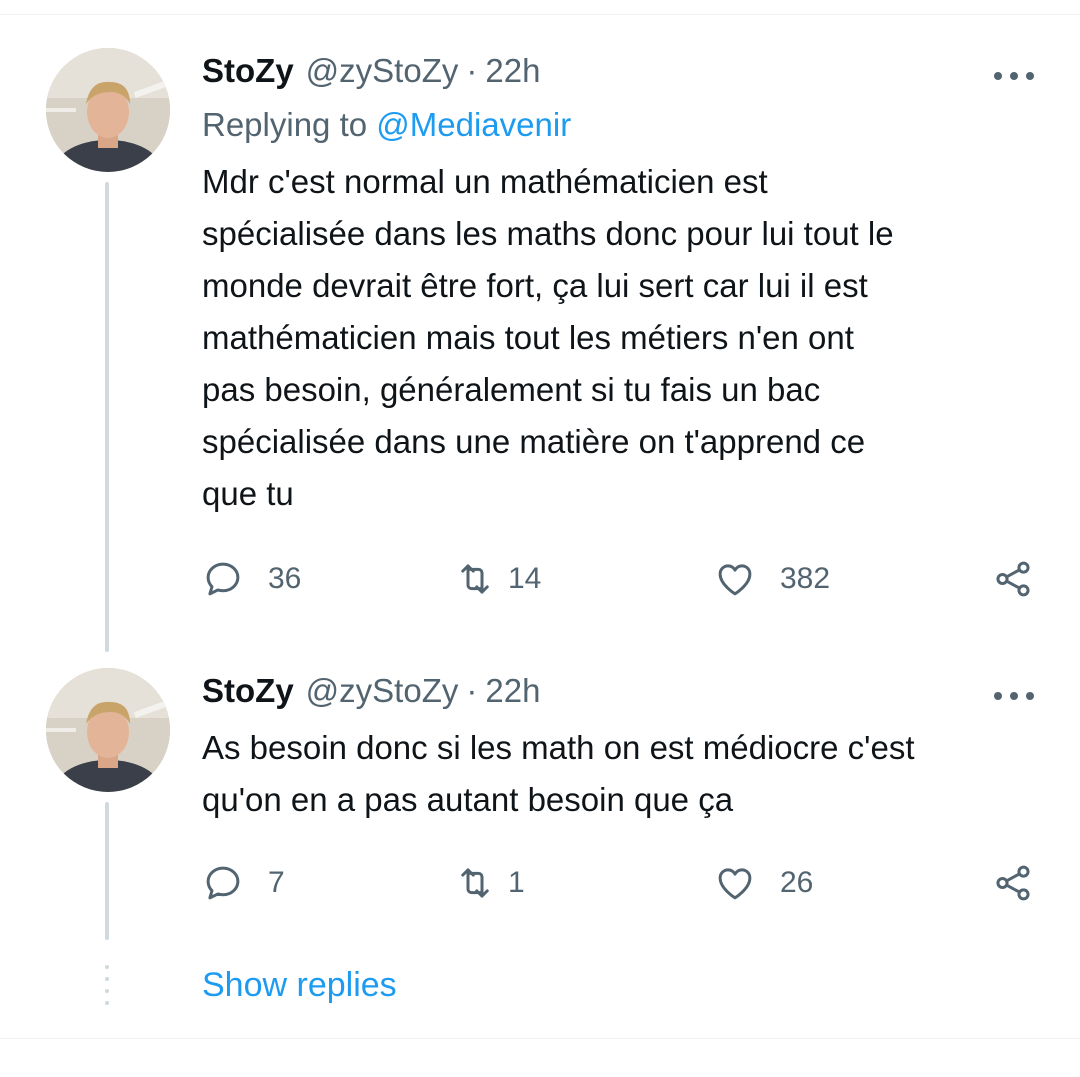 The image size is (1080, 1077). Describe the element at coordinates (622, 129) in the screenshot. I see `replying-to: Replying to @Mediavenir` at that location.